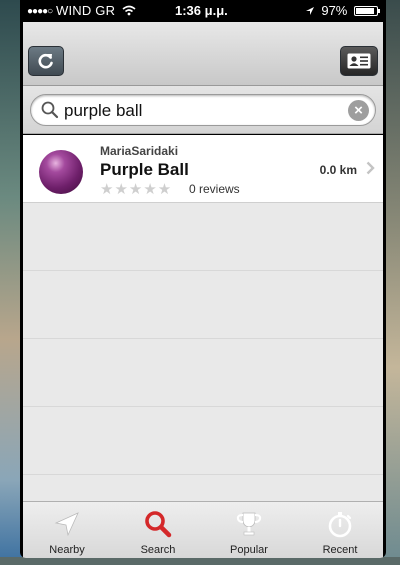  I want to click on signal-indicator: ●●●●○, so click(40, 11).